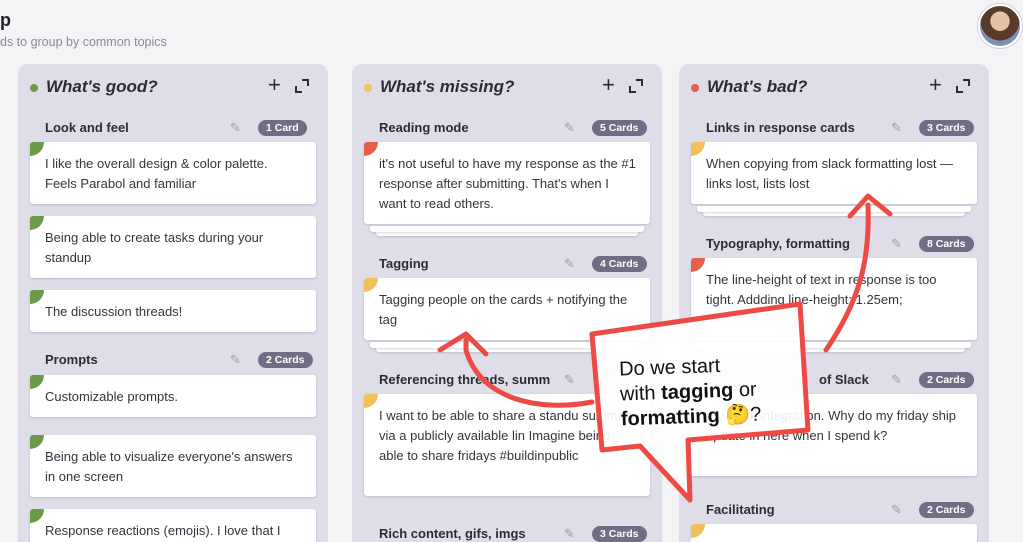  Describe the element at coordinates (778, 243) in the screenshot. I see `group-title: Typography, formatting` at that location.